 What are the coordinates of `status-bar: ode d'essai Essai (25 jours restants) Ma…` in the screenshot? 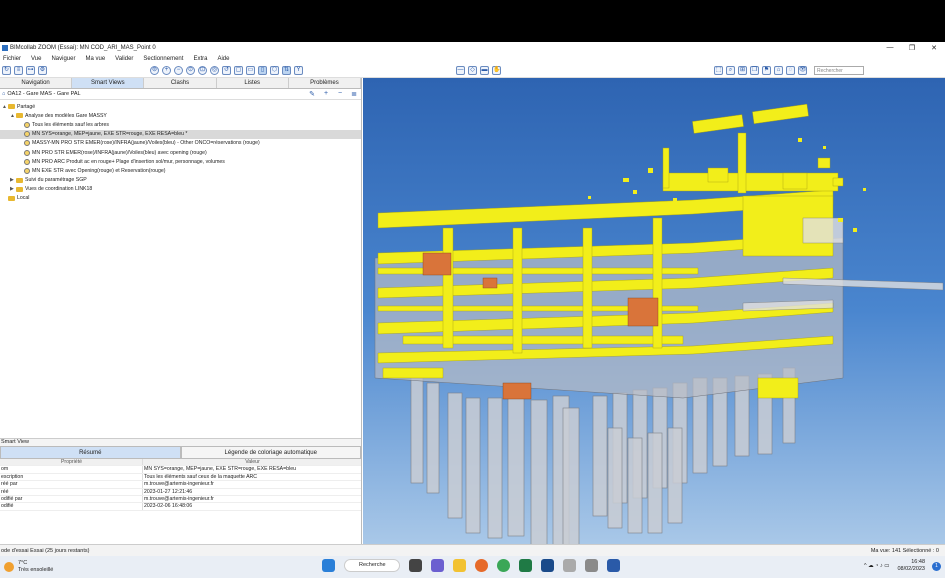 It's located at (472, 550).